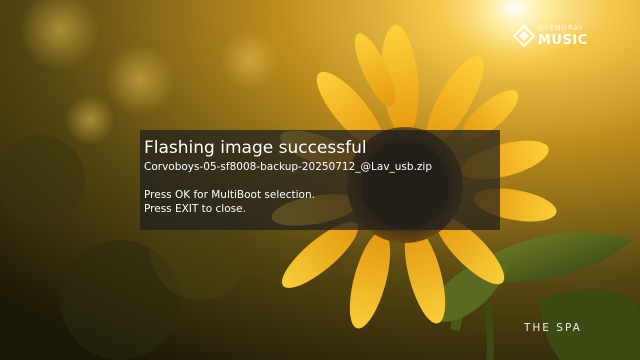  What do you see at coordinates (561, 28) in the screenshot?
I see `brand-line1: OPENGRAY` at bounding box center [561, 28].